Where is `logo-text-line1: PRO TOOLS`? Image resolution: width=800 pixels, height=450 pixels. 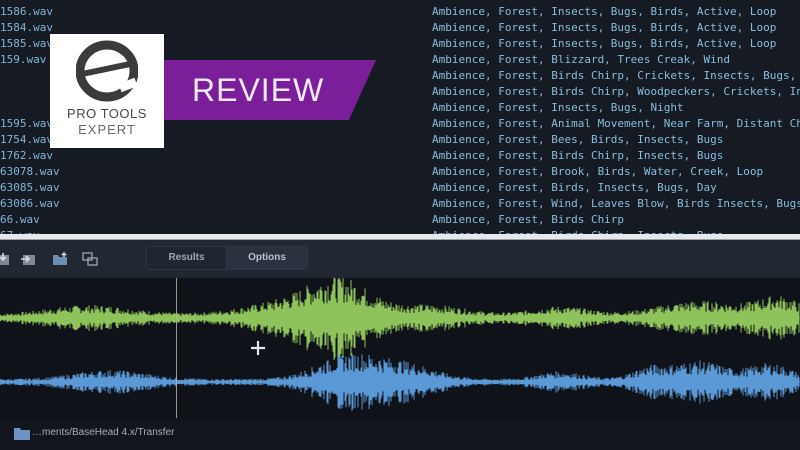 logo-text-line1: PRO TOOLS is located at coordinates (107, 113).